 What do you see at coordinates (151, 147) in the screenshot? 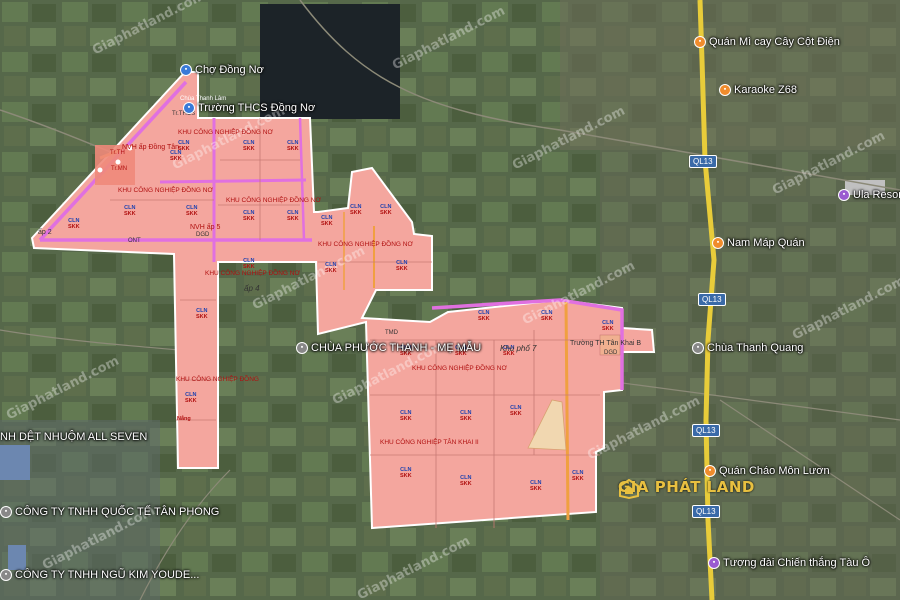
I see `place-label: NVH ấp Đồng Tân` at bounding box center [151, 147].